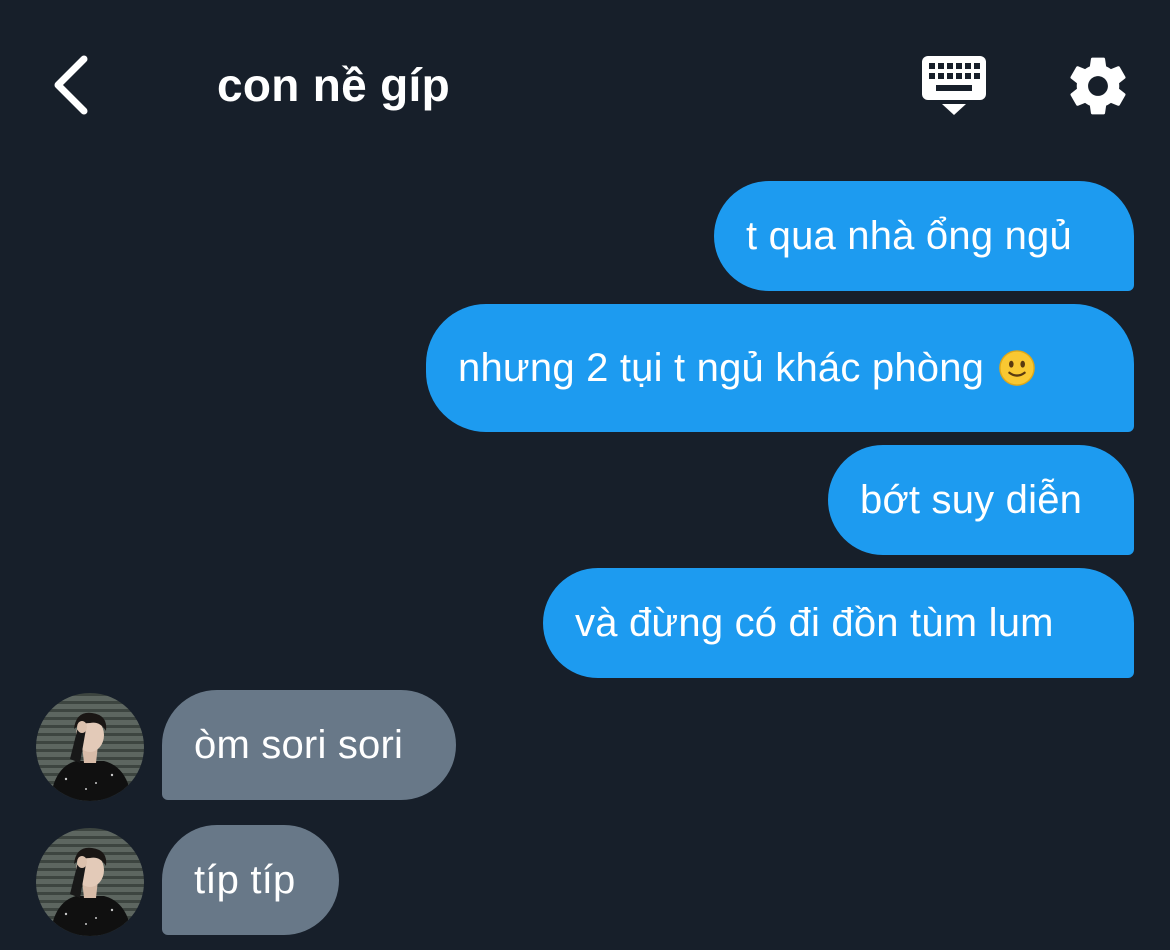 Image resolution: width=1170 pixels, height=950 pixels. I want to click on message-text: bớt suy diễn, so click(971, 499).